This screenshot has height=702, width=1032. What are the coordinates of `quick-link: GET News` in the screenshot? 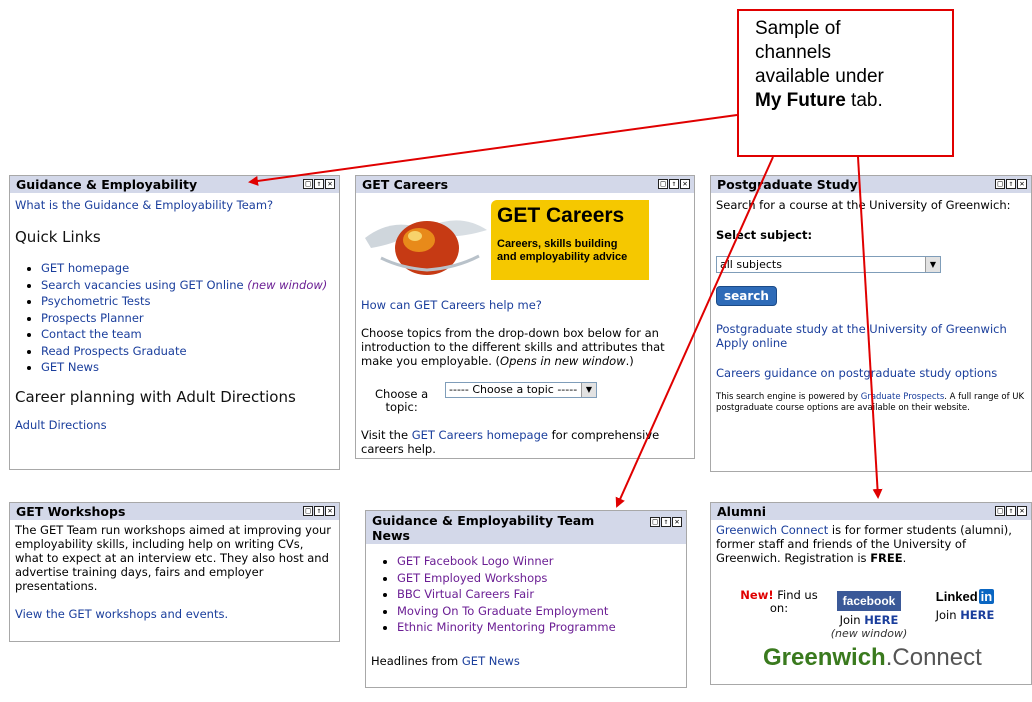 It's located at (70, 367).